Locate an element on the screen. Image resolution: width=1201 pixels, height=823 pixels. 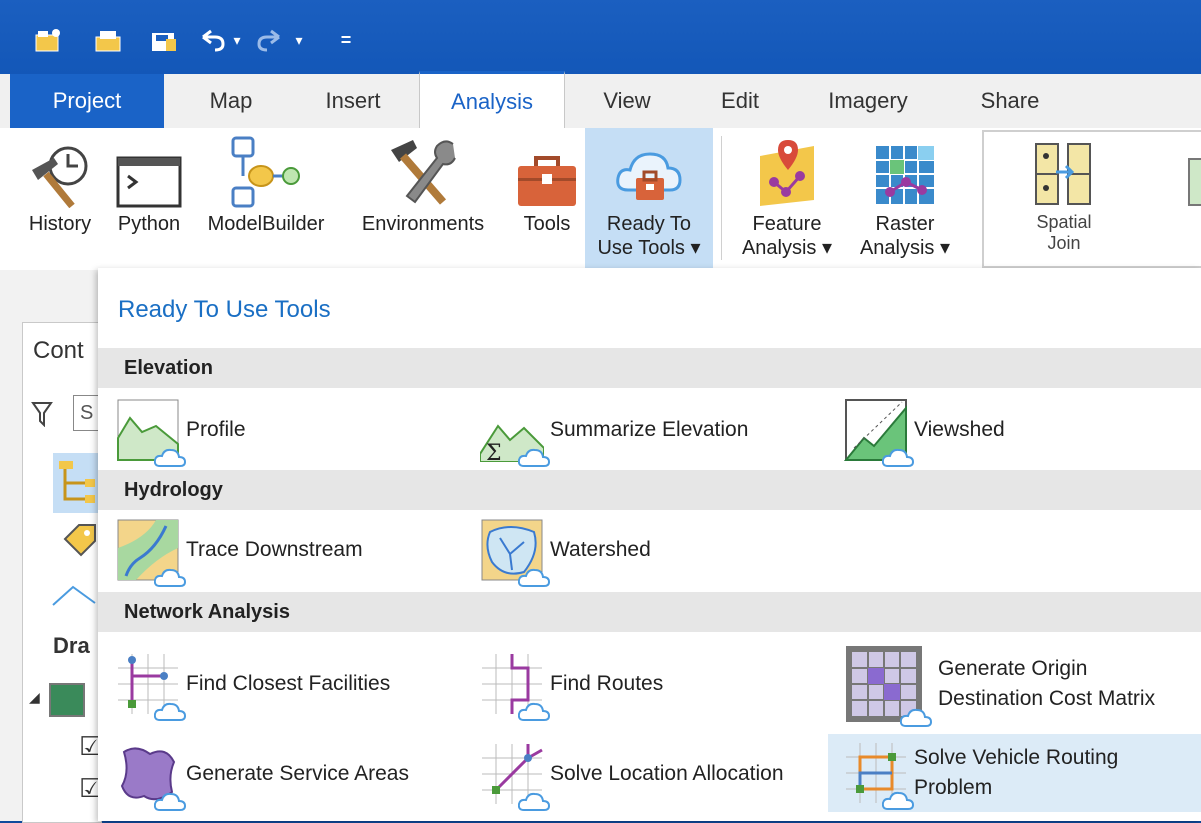
tool-label: Generate Service Areas is located at coordinates (297, 773).